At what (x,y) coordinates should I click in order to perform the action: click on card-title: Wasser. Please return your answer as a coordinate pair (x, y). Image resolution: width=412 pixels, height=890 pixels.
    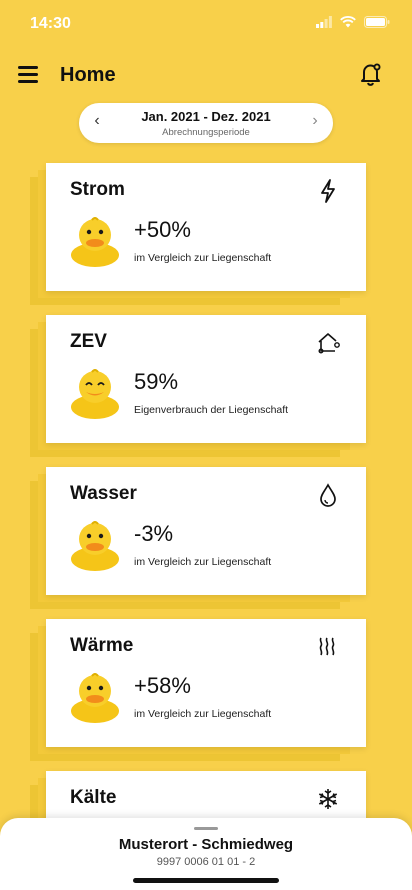
    Looking at the image, I should click on (103, 493).